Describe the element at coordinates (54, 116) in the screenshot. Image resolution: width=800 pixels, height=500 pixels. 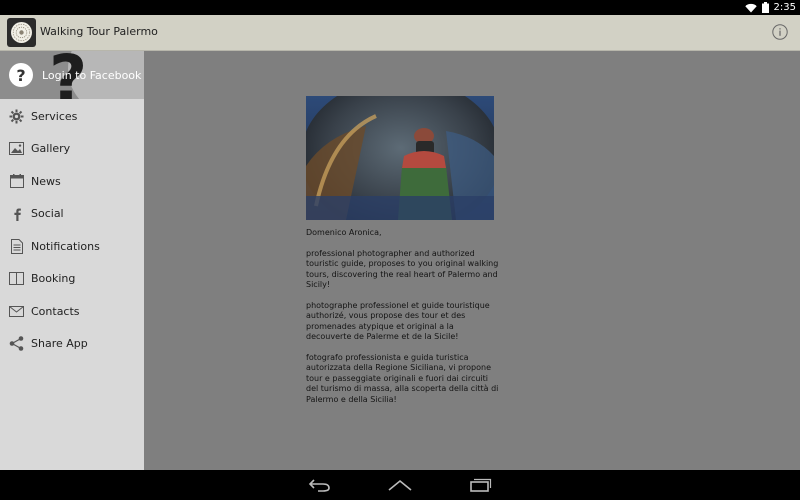
I see `drawer-item-label: Services` at that location.